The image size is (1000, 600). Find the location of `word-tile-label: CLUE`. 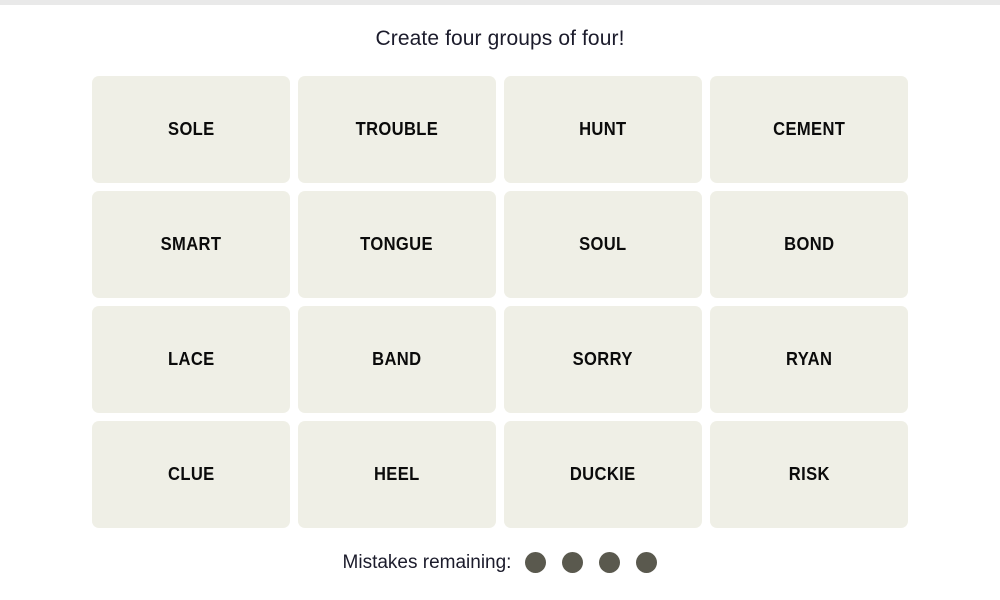

word-tile-label: CLUE is located at coordinates (191, 474).